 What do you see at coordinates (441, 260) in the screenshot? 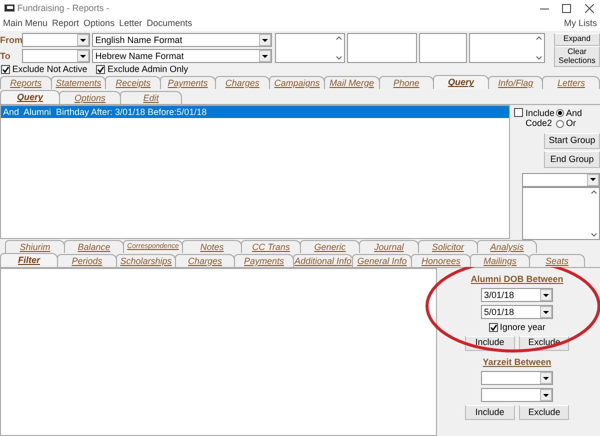
I see `tab: Honorees` at bounding box center [441, 260].